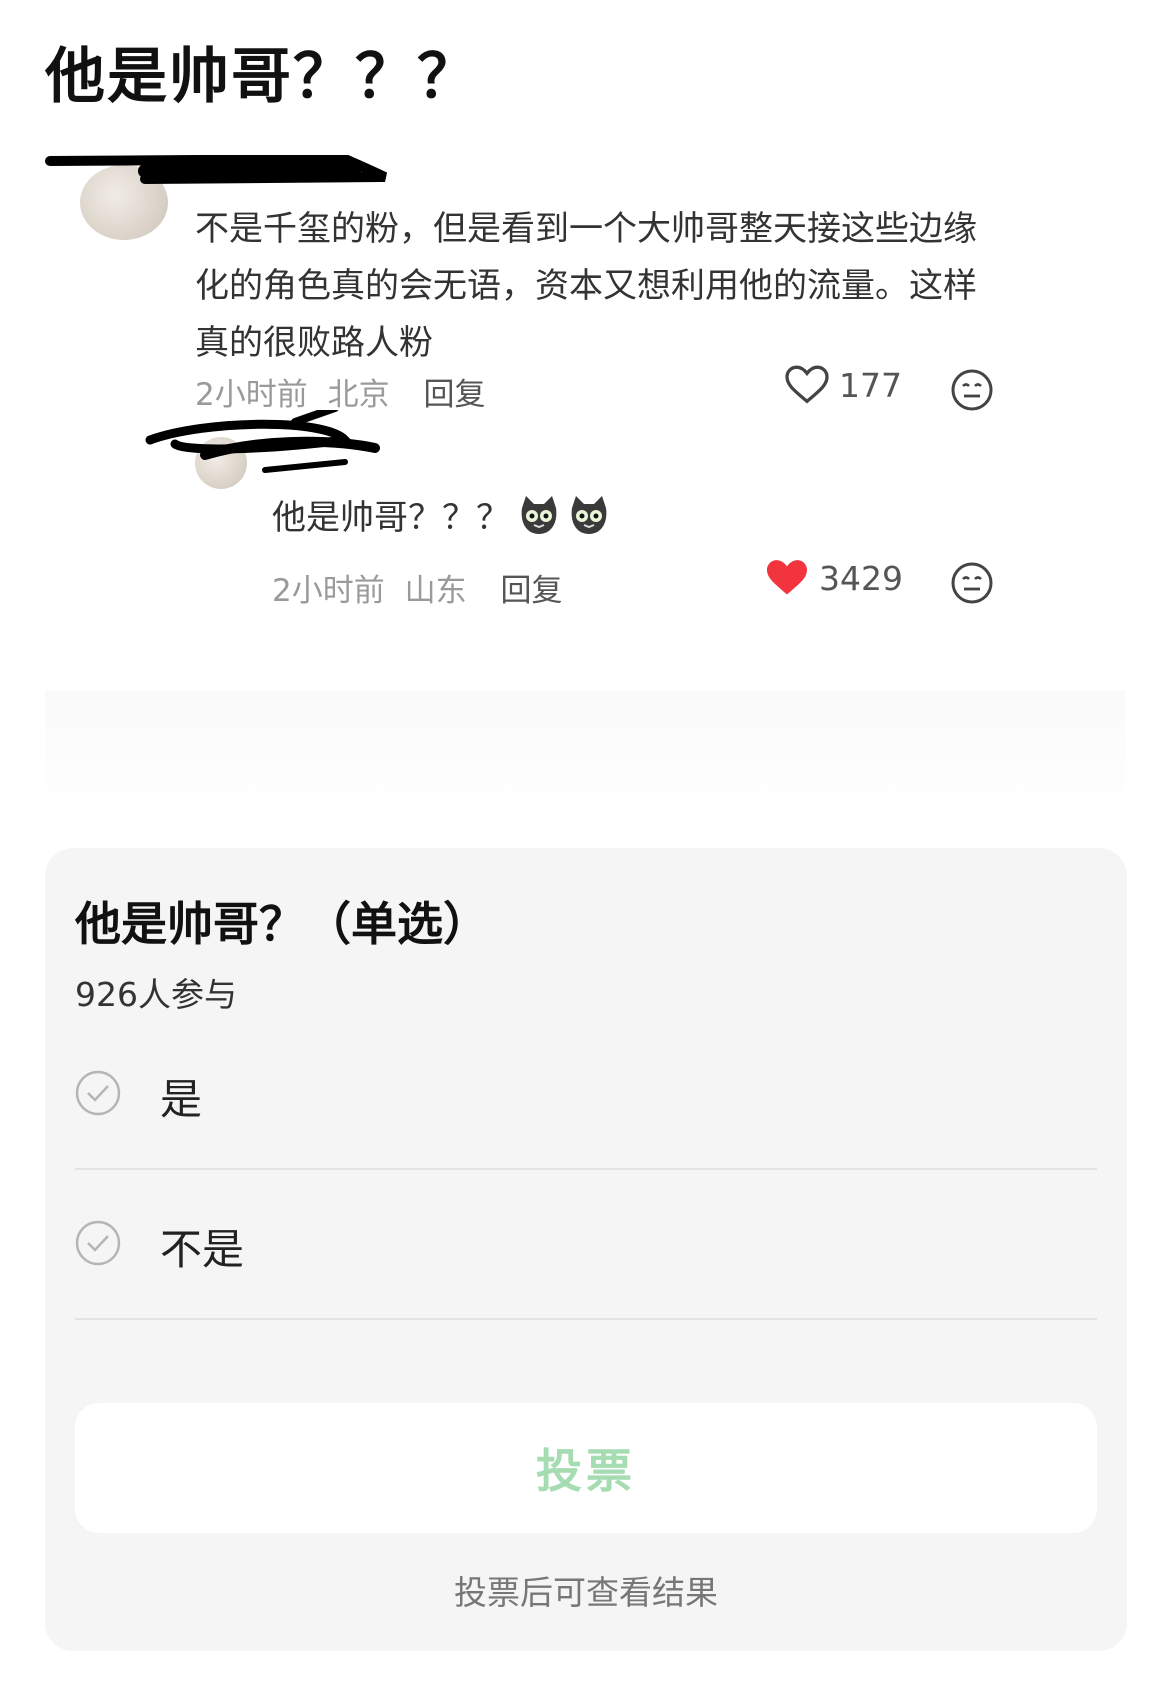 The image size is (1170, 1708). I want to click on watermark, so click(590, 1680).